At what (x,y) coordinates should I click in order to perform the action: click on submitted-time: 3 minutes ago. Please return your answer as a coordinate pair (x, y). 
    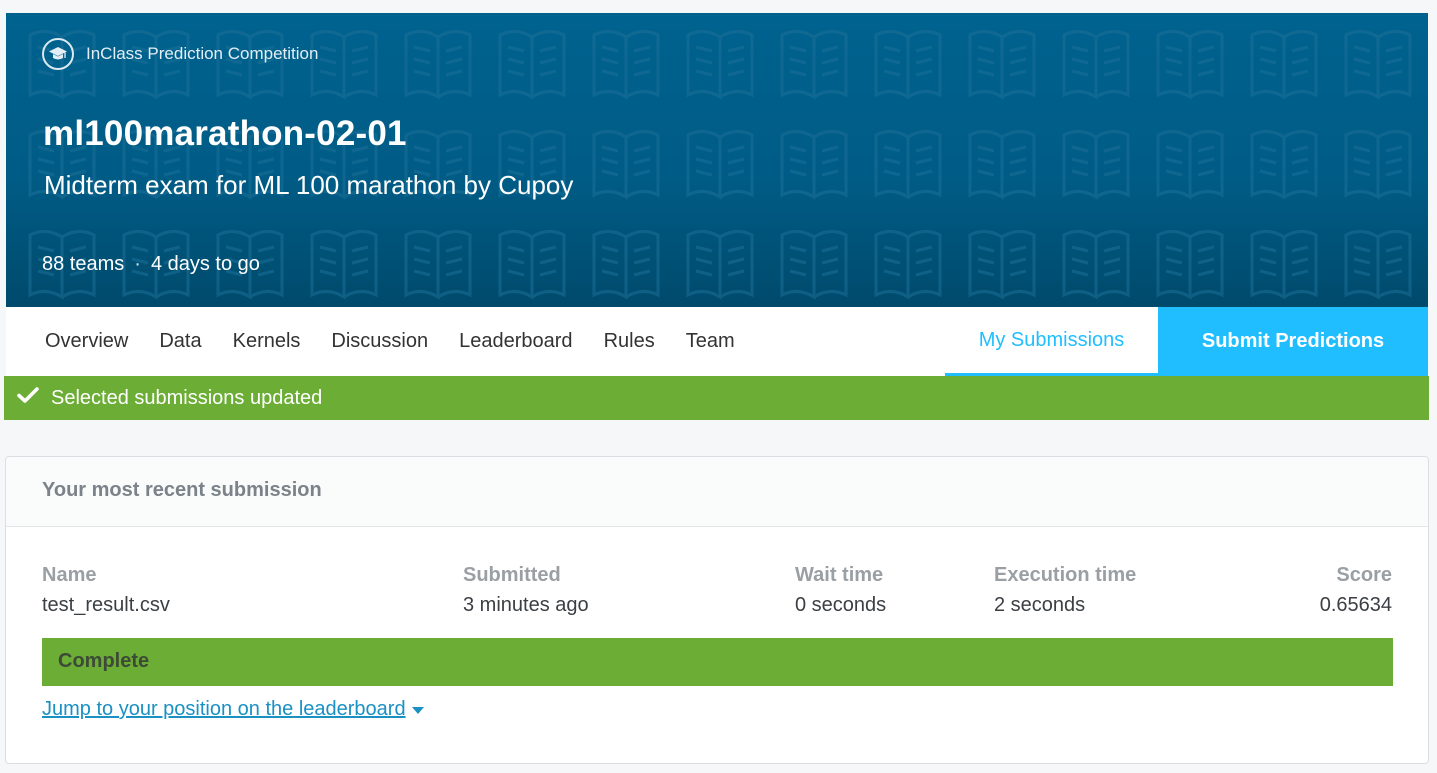
    Looking at the image, I should click on (526, 605).